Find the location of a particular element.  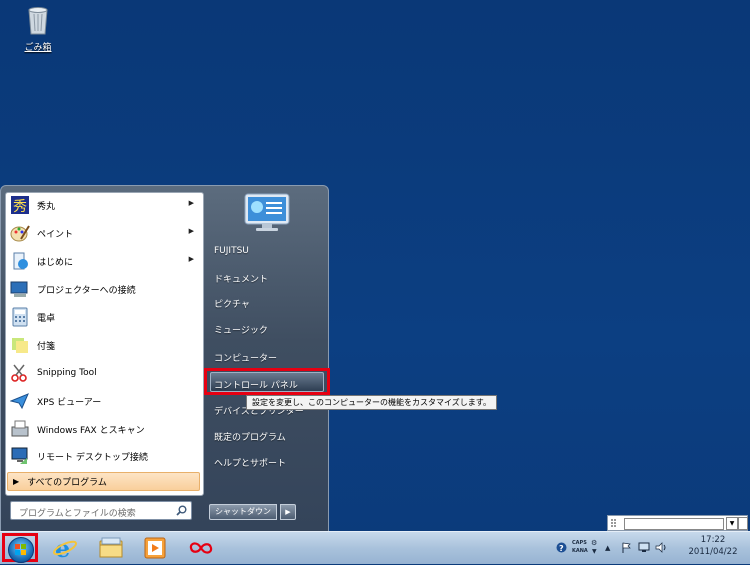

explorer-folder-icon is located at coordinates (111, 548).